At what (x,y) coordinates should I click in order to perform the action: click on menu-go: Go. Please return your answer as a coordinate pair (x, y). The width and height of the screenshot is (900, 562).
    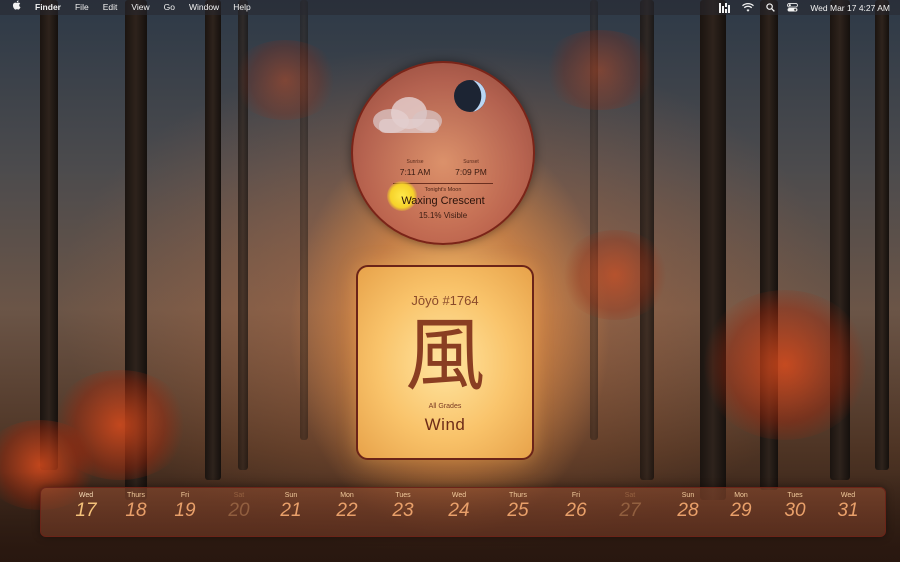
    Looking at the image, I should click on (169, 7).